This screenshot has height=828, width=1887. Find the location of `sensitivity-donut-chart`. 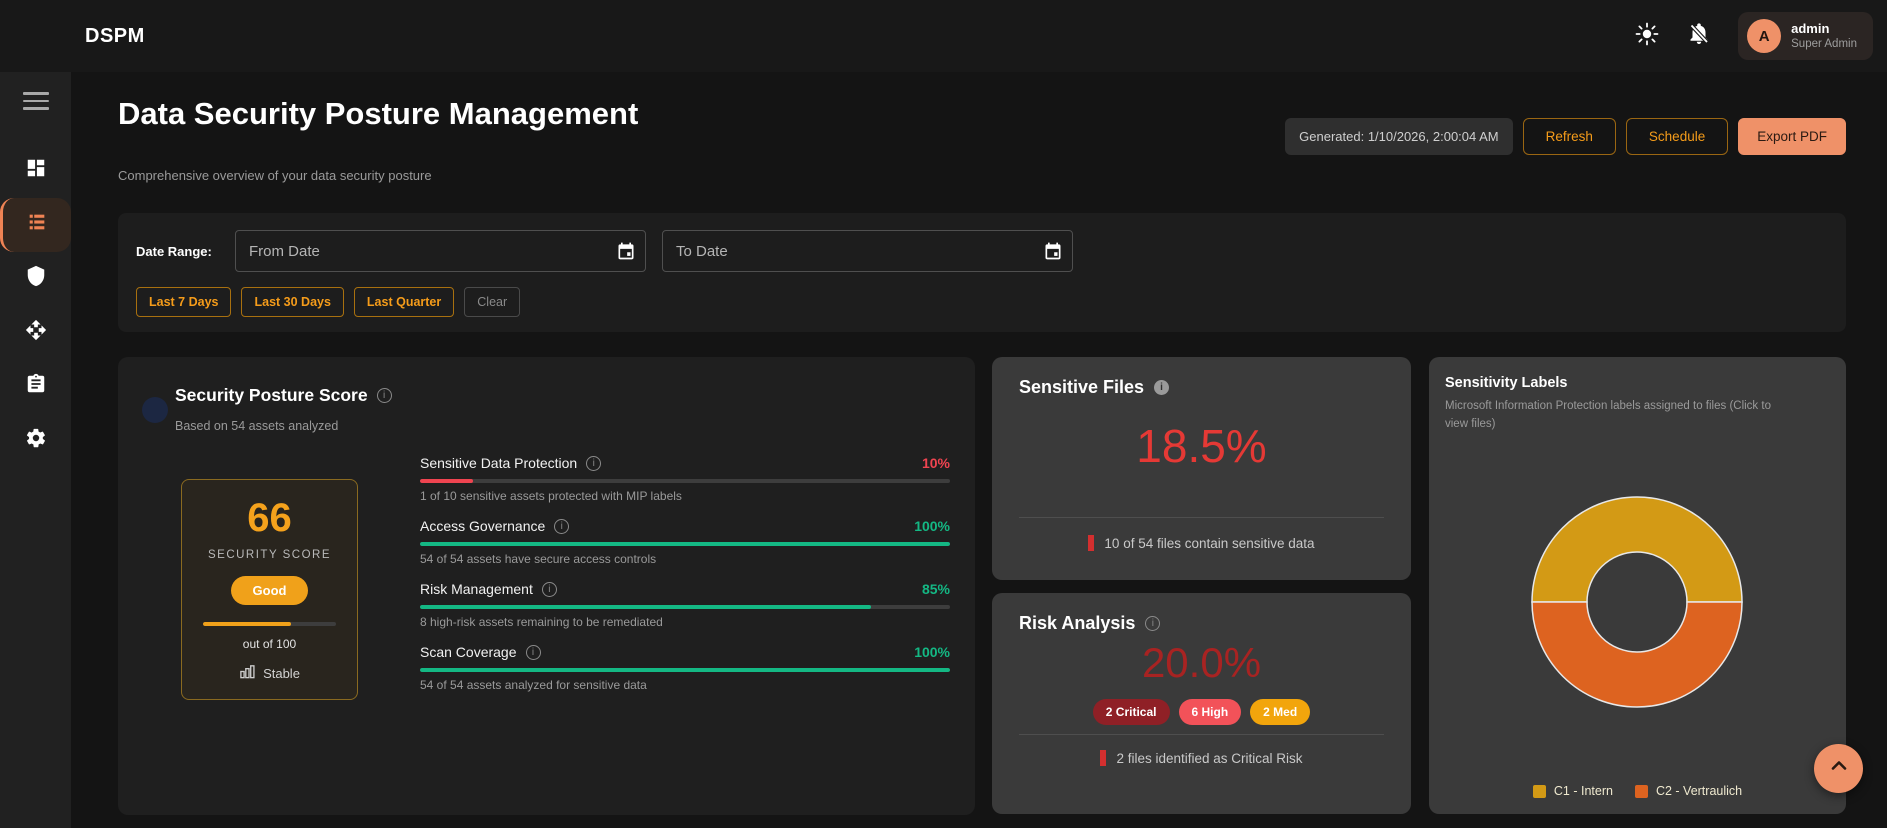

sensitivity-donut-chart is located at coordinates (1637, 602).